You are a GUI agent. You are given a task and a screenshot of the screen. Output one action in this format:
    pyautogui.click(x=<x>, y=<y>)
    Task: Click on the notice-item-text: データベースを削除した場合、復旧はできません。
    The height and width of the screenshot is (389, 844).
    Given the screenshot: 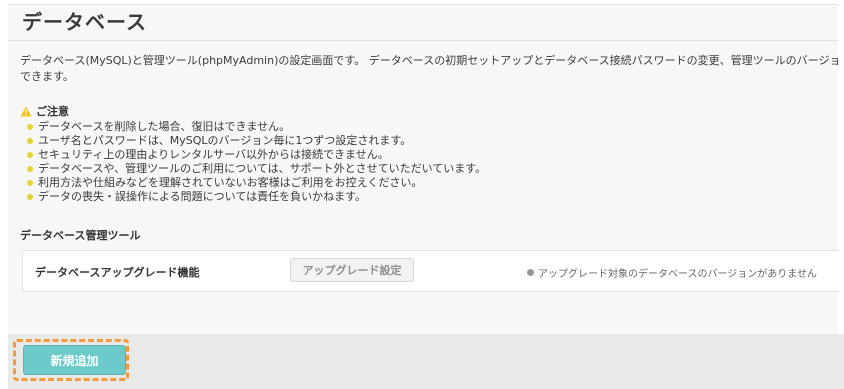 What is the action you would take?
    pyautogui.click(x=164, y=126)
    